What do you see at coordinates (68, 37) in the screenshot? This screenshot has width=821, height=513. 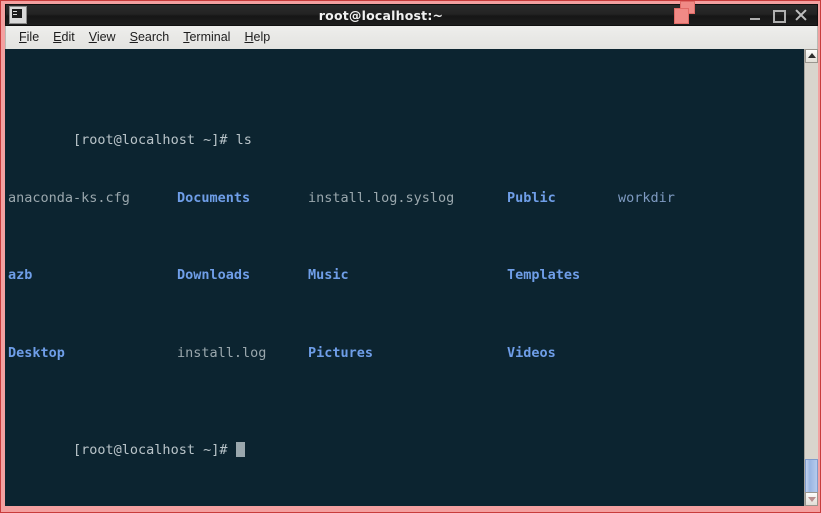 I see `menu-rest: dit` at bounding box center [68, 37].